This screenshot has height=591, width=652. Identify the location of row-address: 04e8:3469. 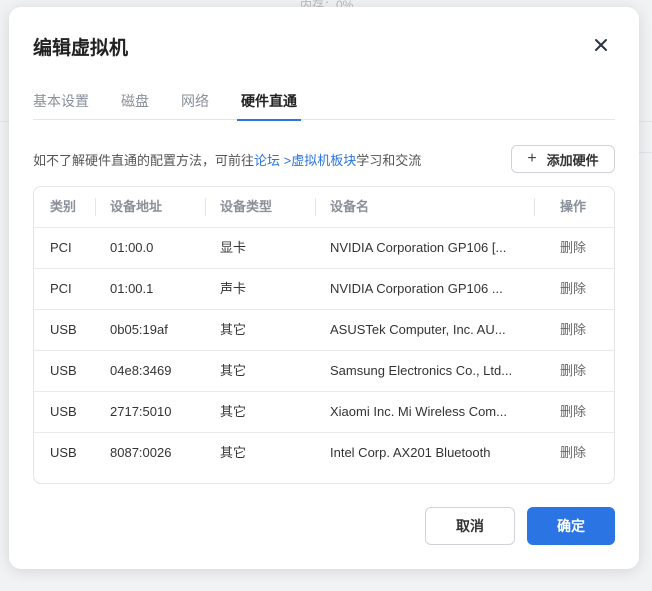
(141, 370).